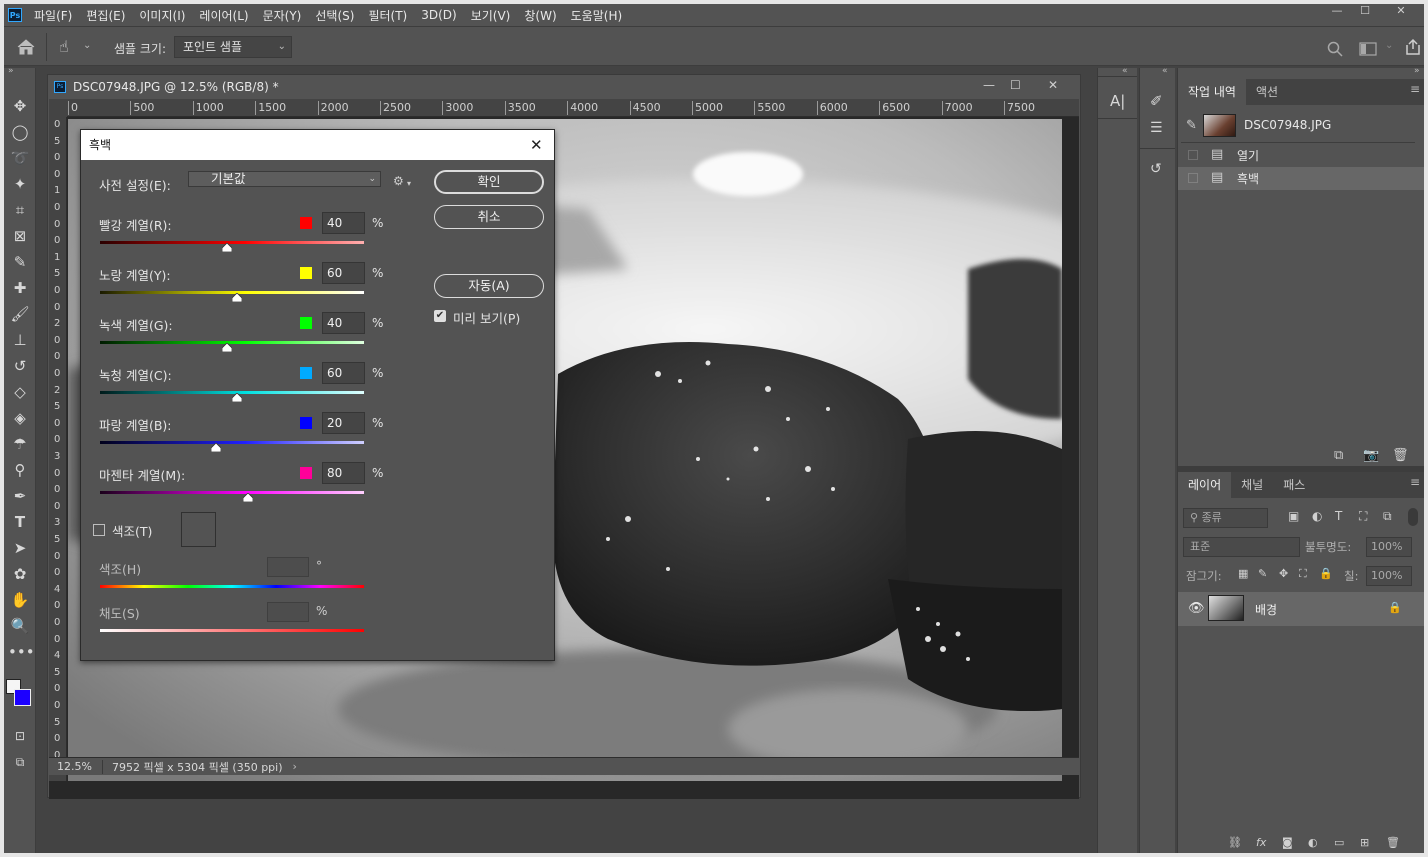 This screenshot has height=857, width=1428. Describe the element at coordinates (87, 45) in the screenshot. I see `chevron-down-icon: ⌄` at that location.